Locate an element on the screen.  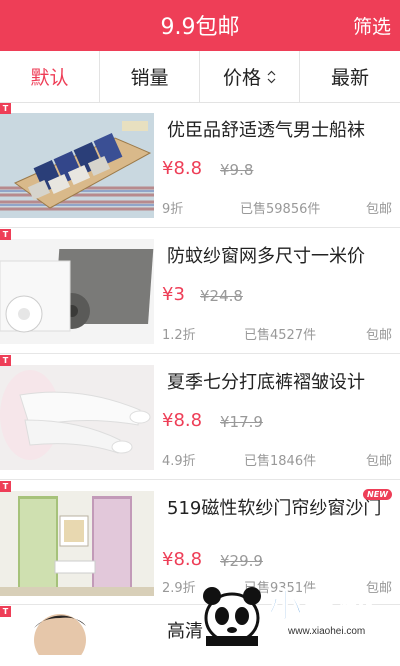
product-title: 防蚊纱窗网多尺寸一米价 is located at coordinates (278, 257).